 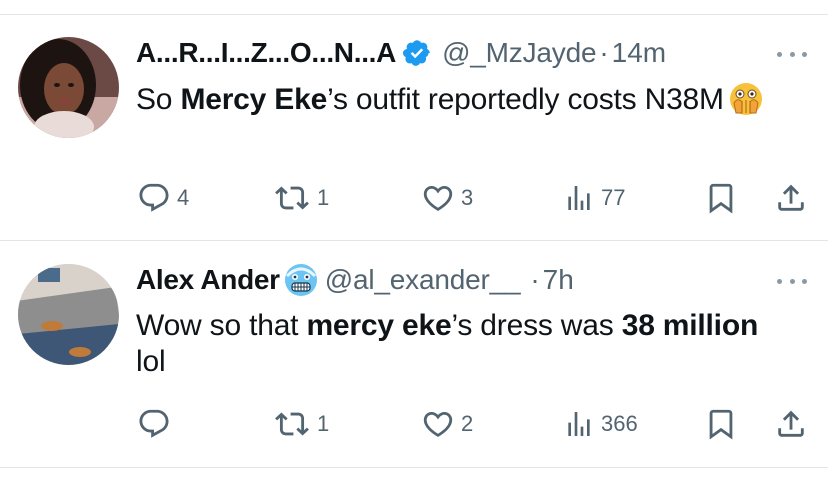 What do you see at coordinates (414, 14) in the screenshot?
I see `top-divider` at bounding box center [414, 14].